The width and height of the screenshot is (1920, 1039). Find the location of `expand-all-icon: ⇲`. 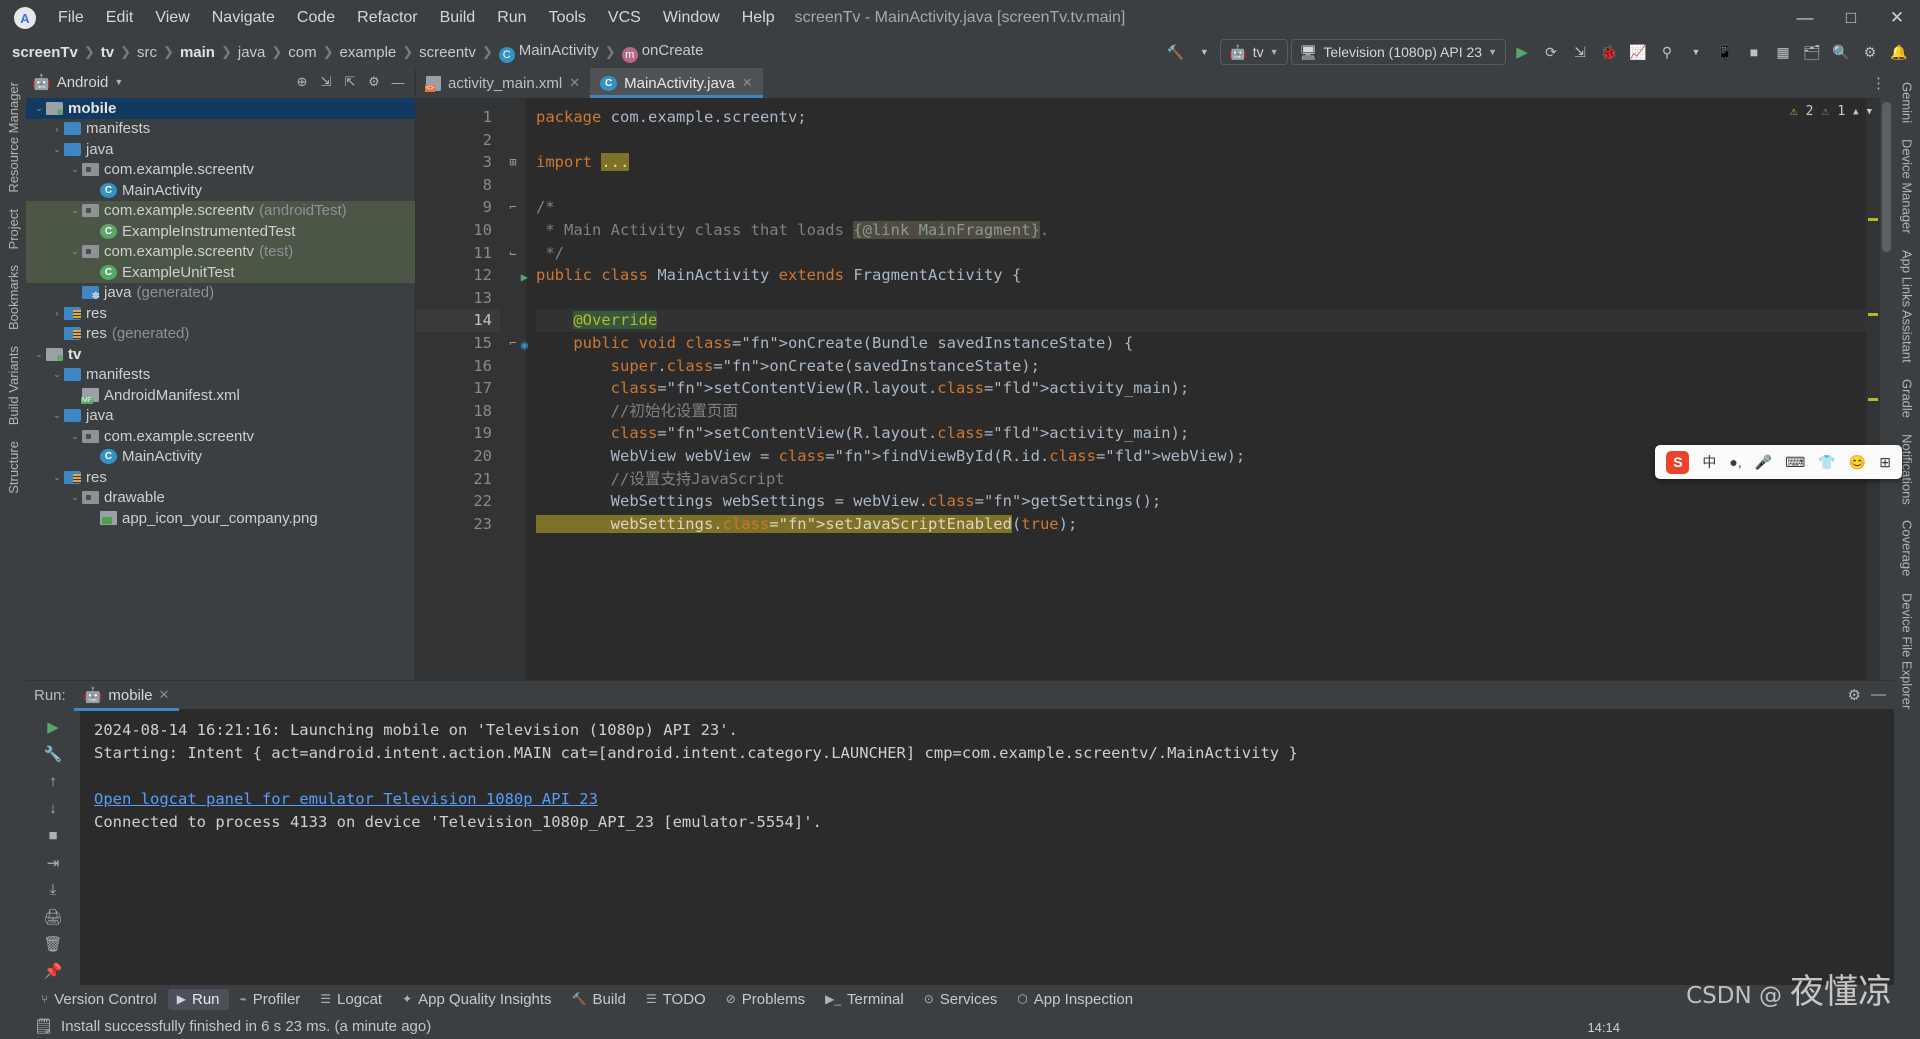

expand-all-icon: ⇲ is located at coordinates (326, 82).